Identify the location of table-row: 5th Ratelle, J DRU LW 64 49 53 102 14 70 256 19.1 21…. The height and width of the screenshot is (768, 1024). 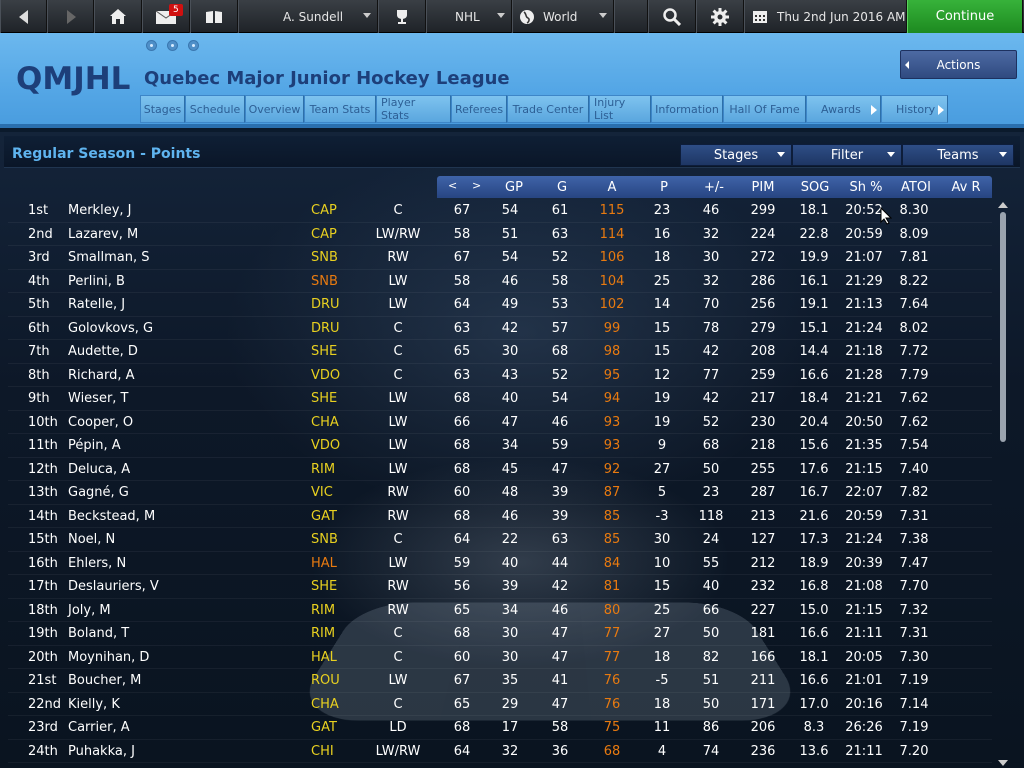
(500, 305).